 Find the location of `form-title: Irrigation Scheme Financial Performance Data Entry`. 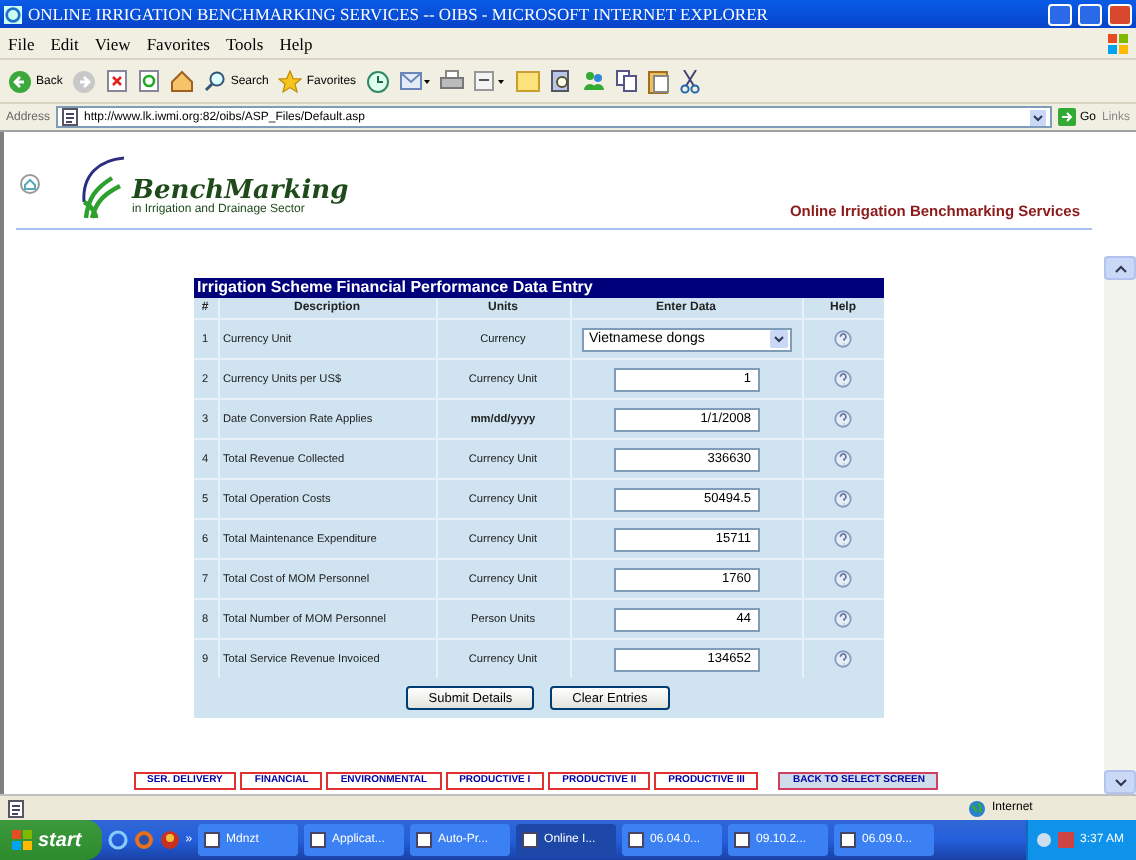

form-title: Irrigation Scheme Financial Performance Data Entry is located at coordinates (538, 288).